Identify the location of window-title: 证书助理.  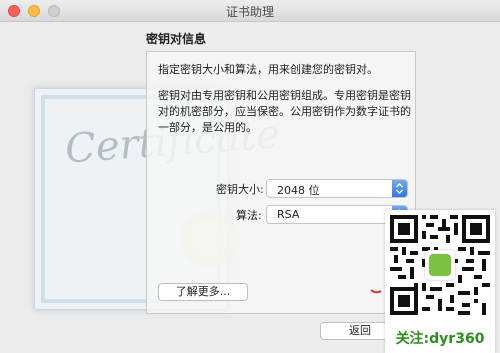
(249, 12).